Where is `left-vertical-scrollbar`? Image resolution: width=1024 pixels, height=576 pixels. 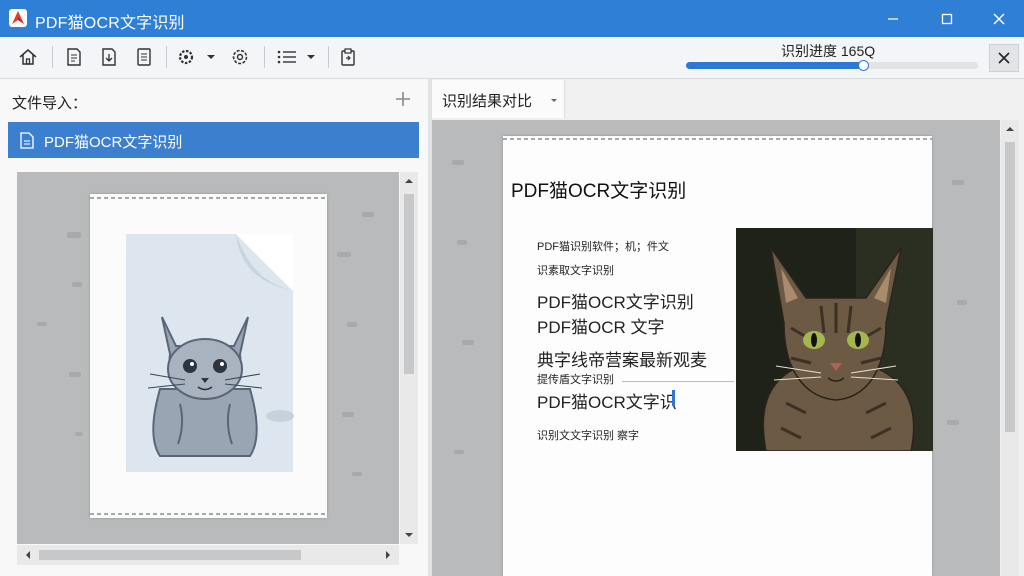 left-vertical-scrollbar is located at coordinates (409, 358).